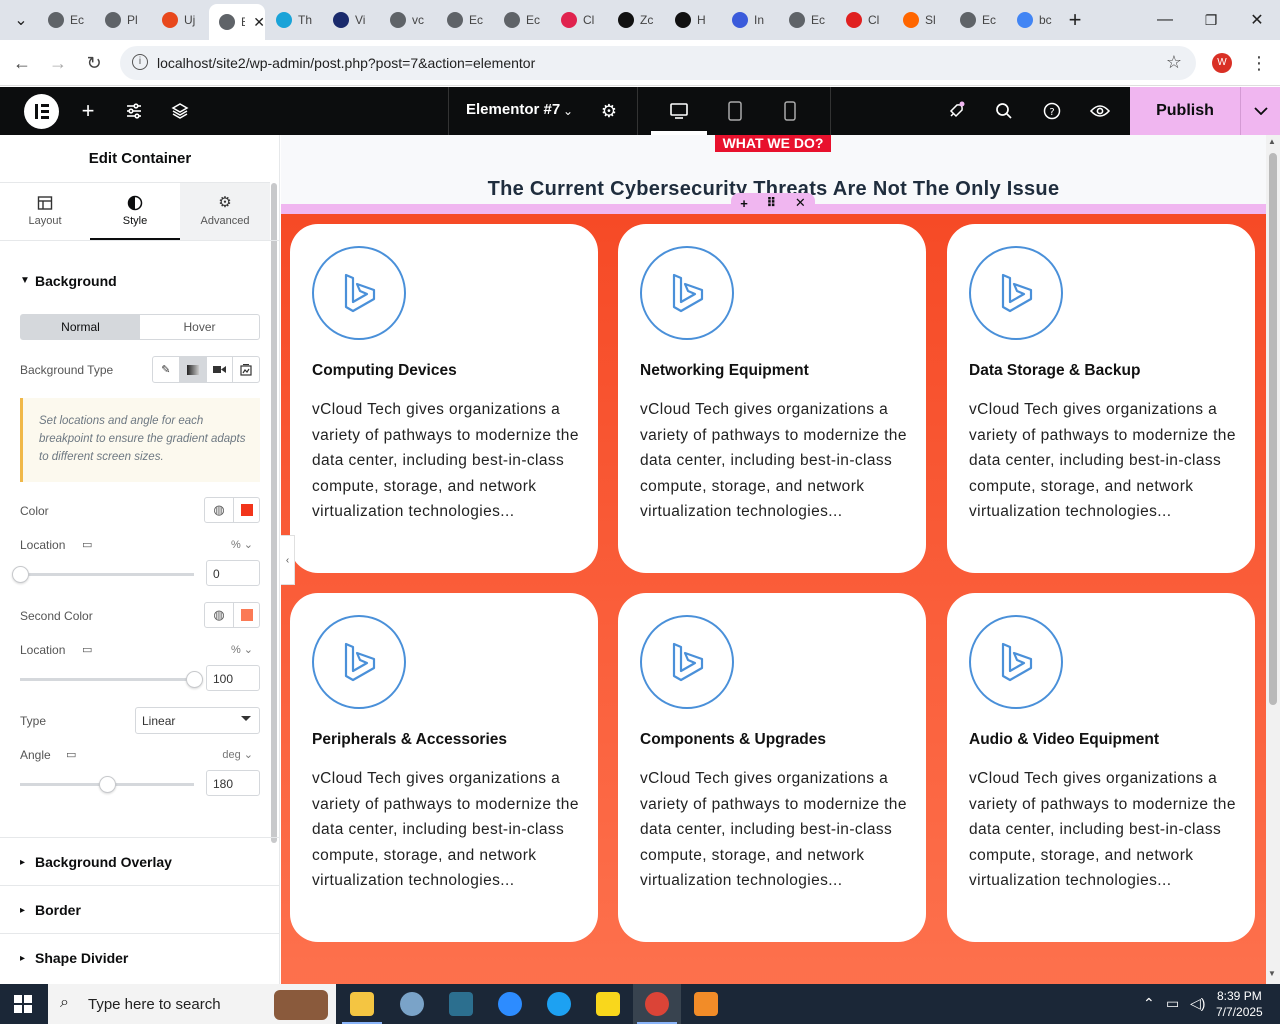 Image resolution: width=1280 pixels, height=1024 pixels. Describe the element at coordinates (58, 63) in the screenshot. I see `forward-icon: →` at that location.